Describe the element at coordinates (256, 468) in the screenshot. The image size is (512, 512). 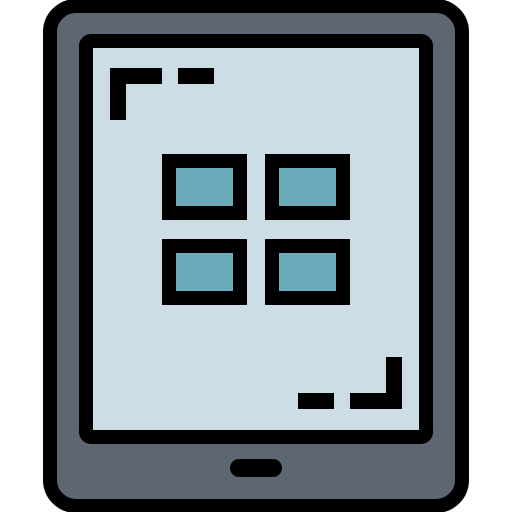
I see `home-button-icon` at that location.